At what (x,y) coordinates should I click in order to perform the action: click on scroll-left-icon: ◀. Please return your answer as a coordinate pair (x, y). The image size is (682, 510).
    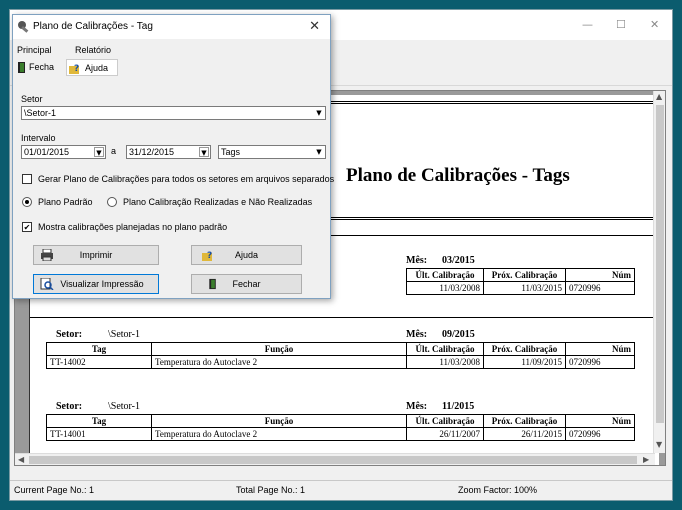
    Looking at the image, I should click on (21, 459).